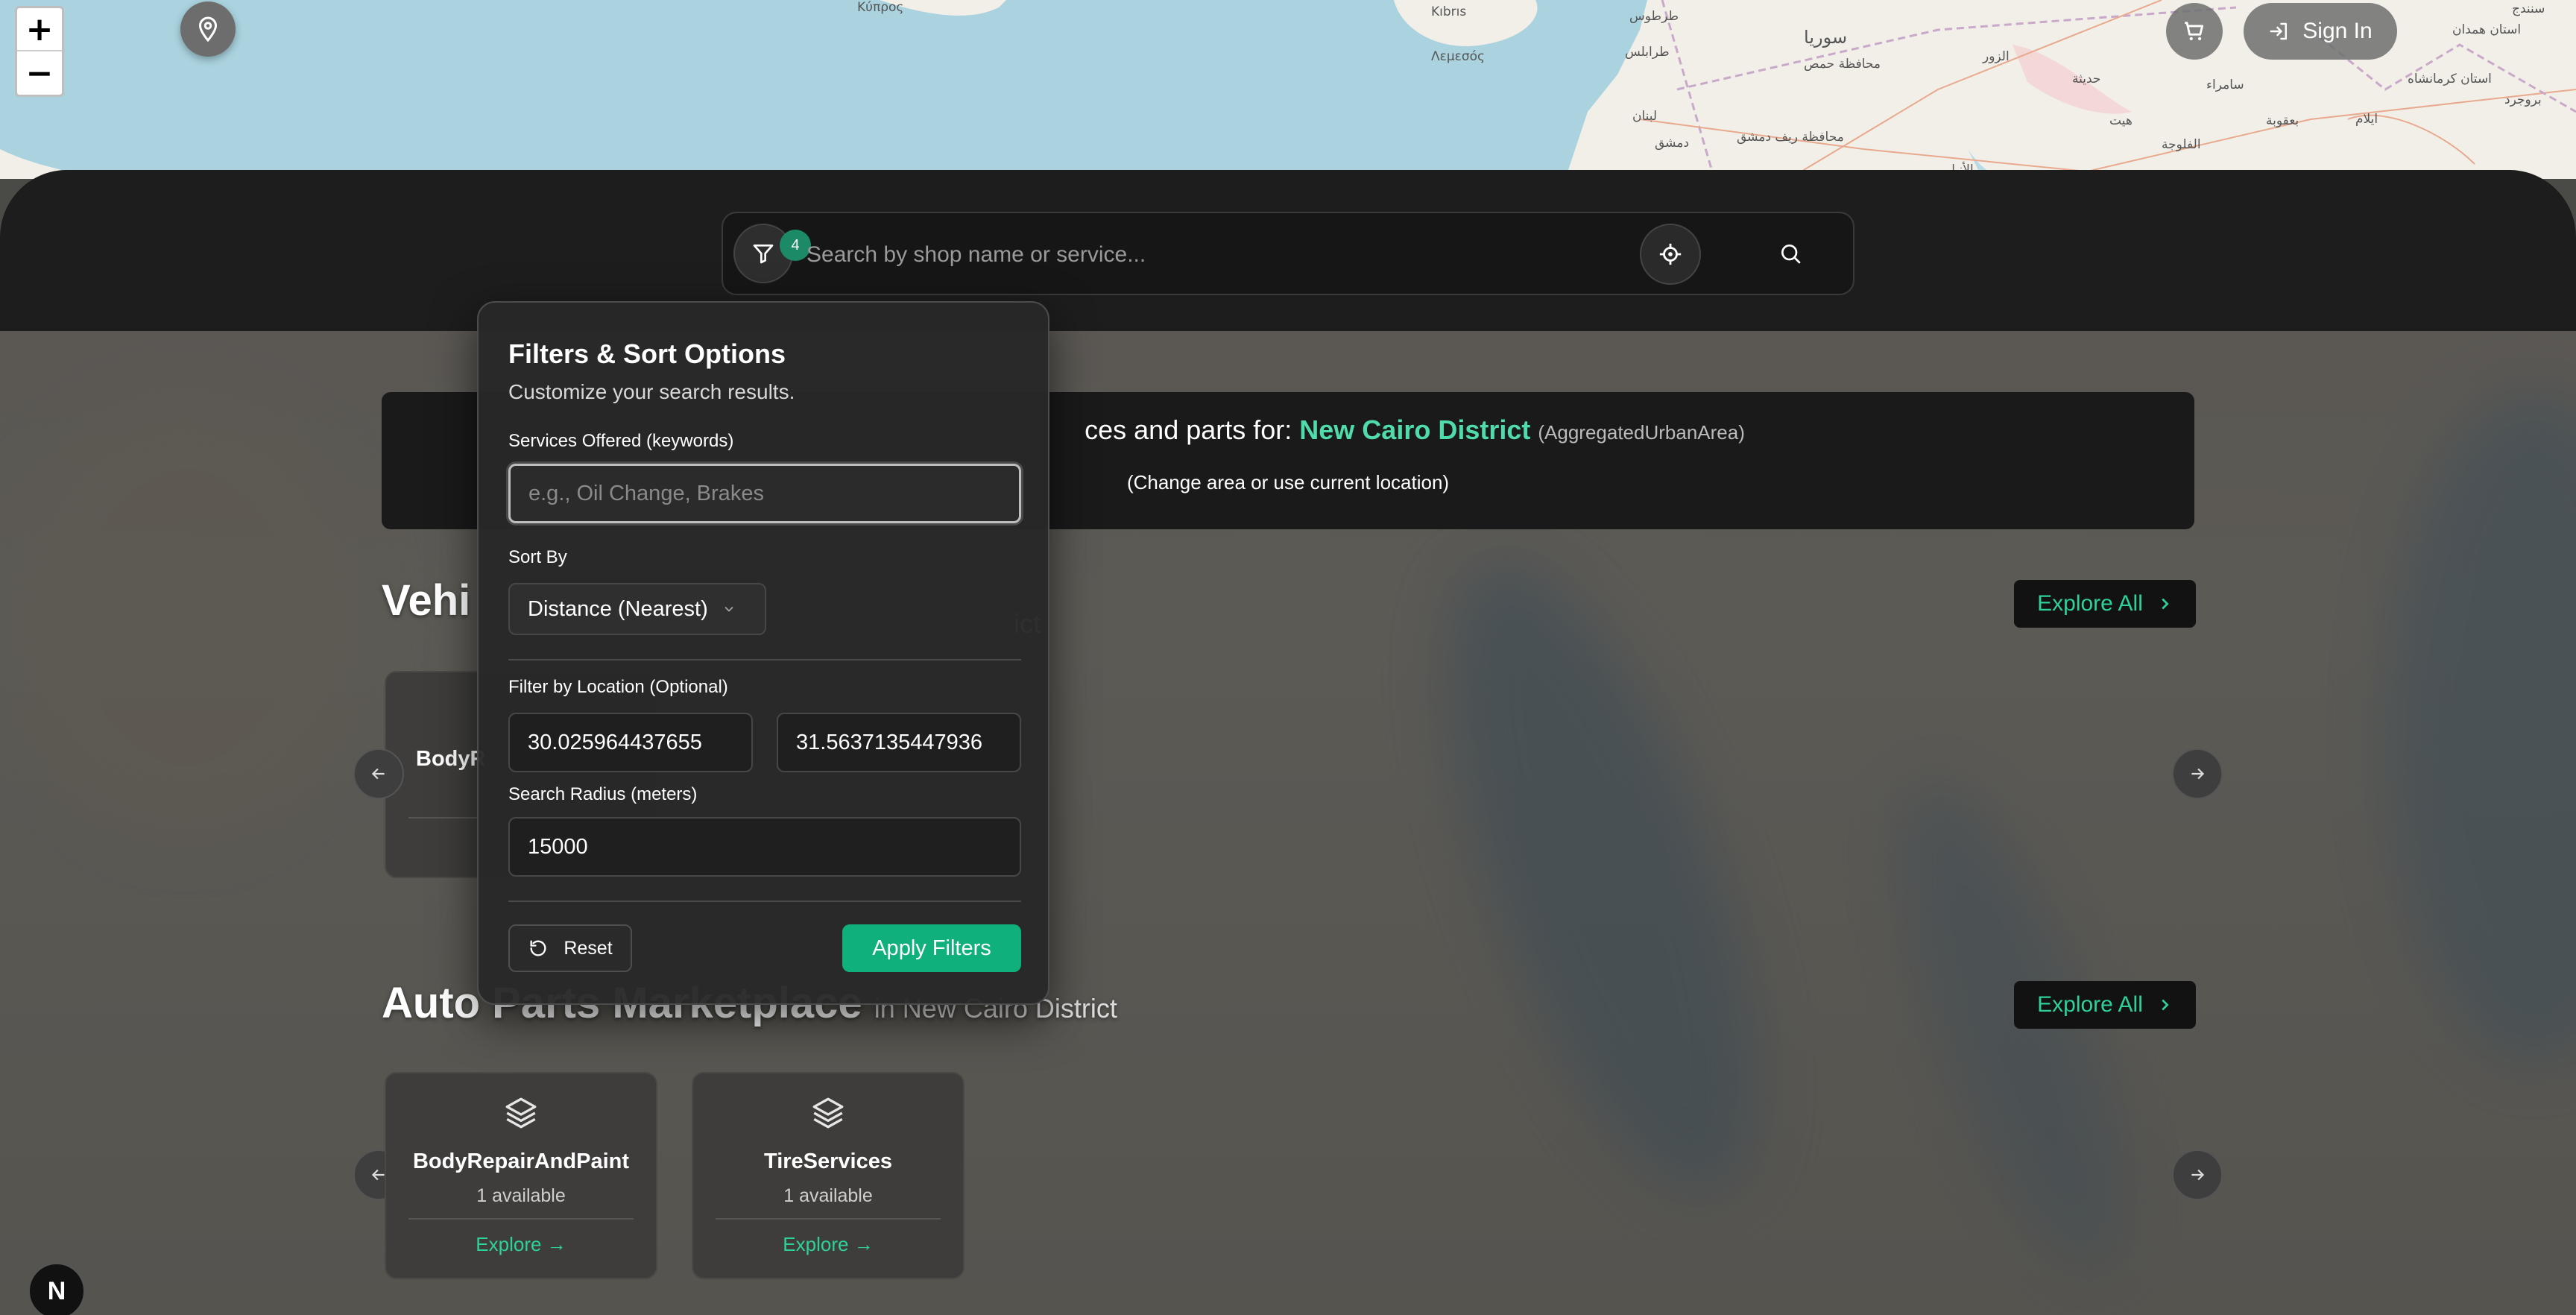  What do you see at coordinates (1996, 57) in the screenshot?
I see `map-label: الزور` at bounding box center [1996, 57].